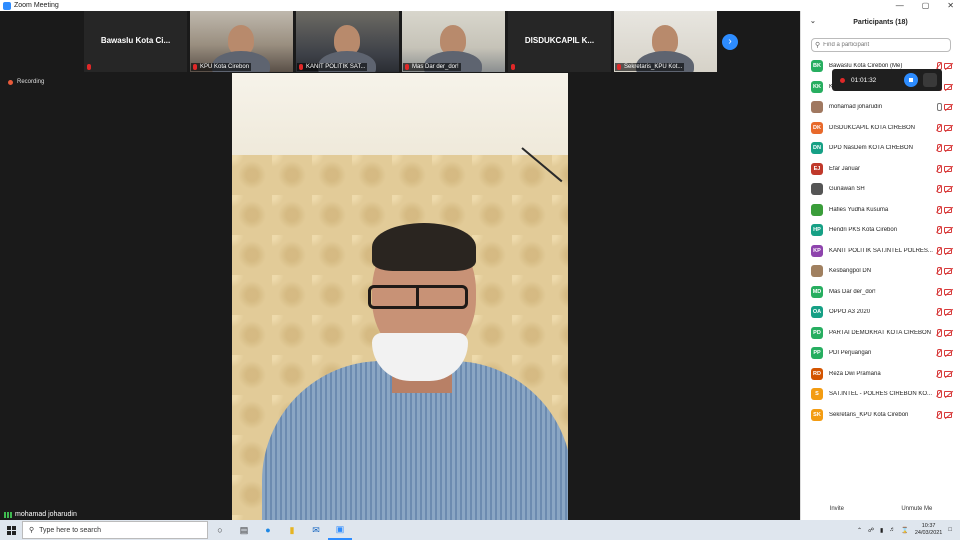 The height and width of the screenshot is (540, 960). I want to click on notification-icon: □, so click(950, 530).